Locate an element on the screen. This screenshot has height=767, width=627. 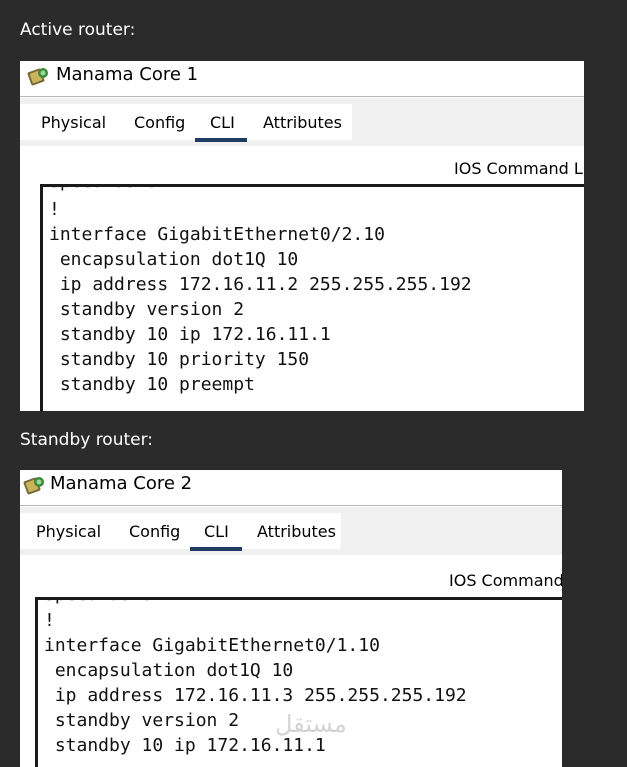
console-line: interface GigabitEthernet0/1.10 is located at coordinates (212, 645).